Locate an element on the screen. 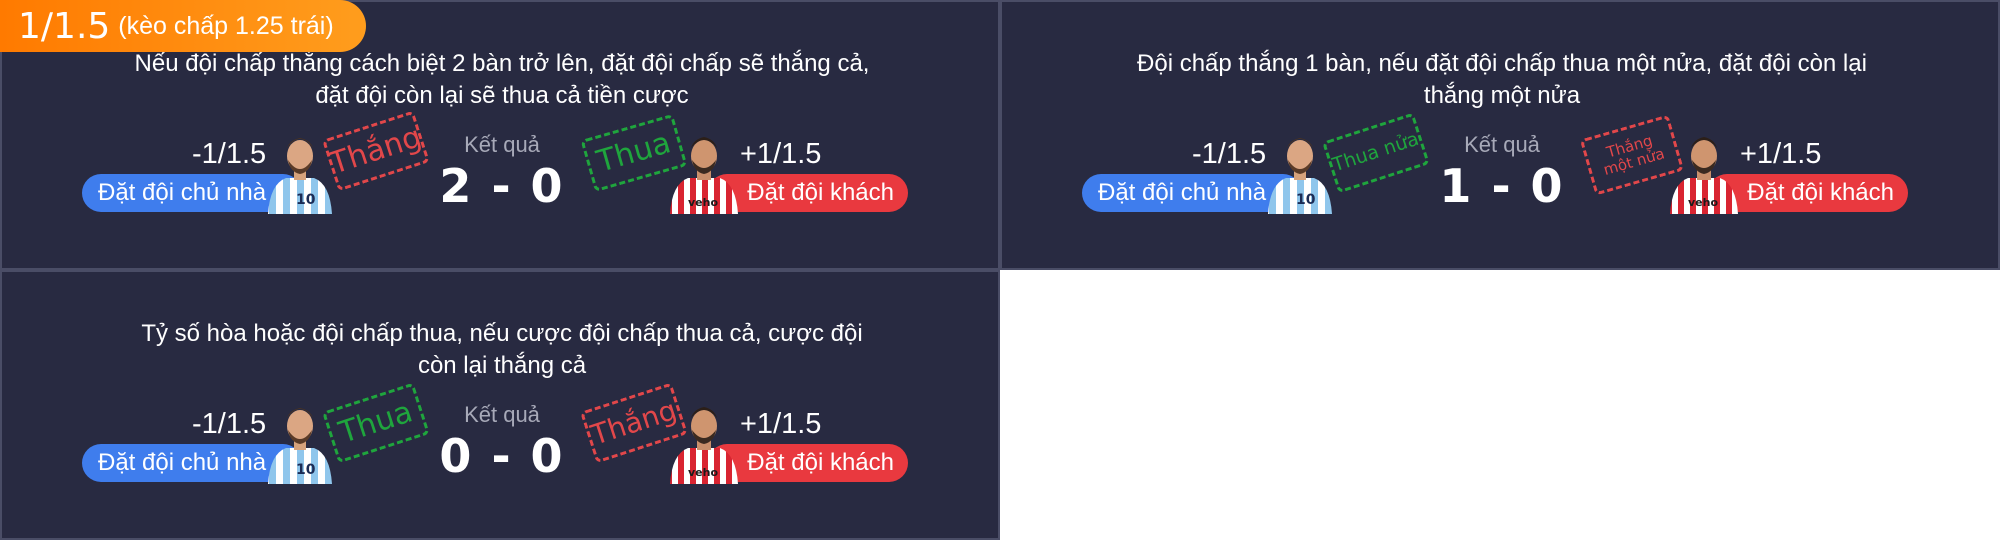  handicap-value: 1/1.5 is located at coordinates (64, 26).